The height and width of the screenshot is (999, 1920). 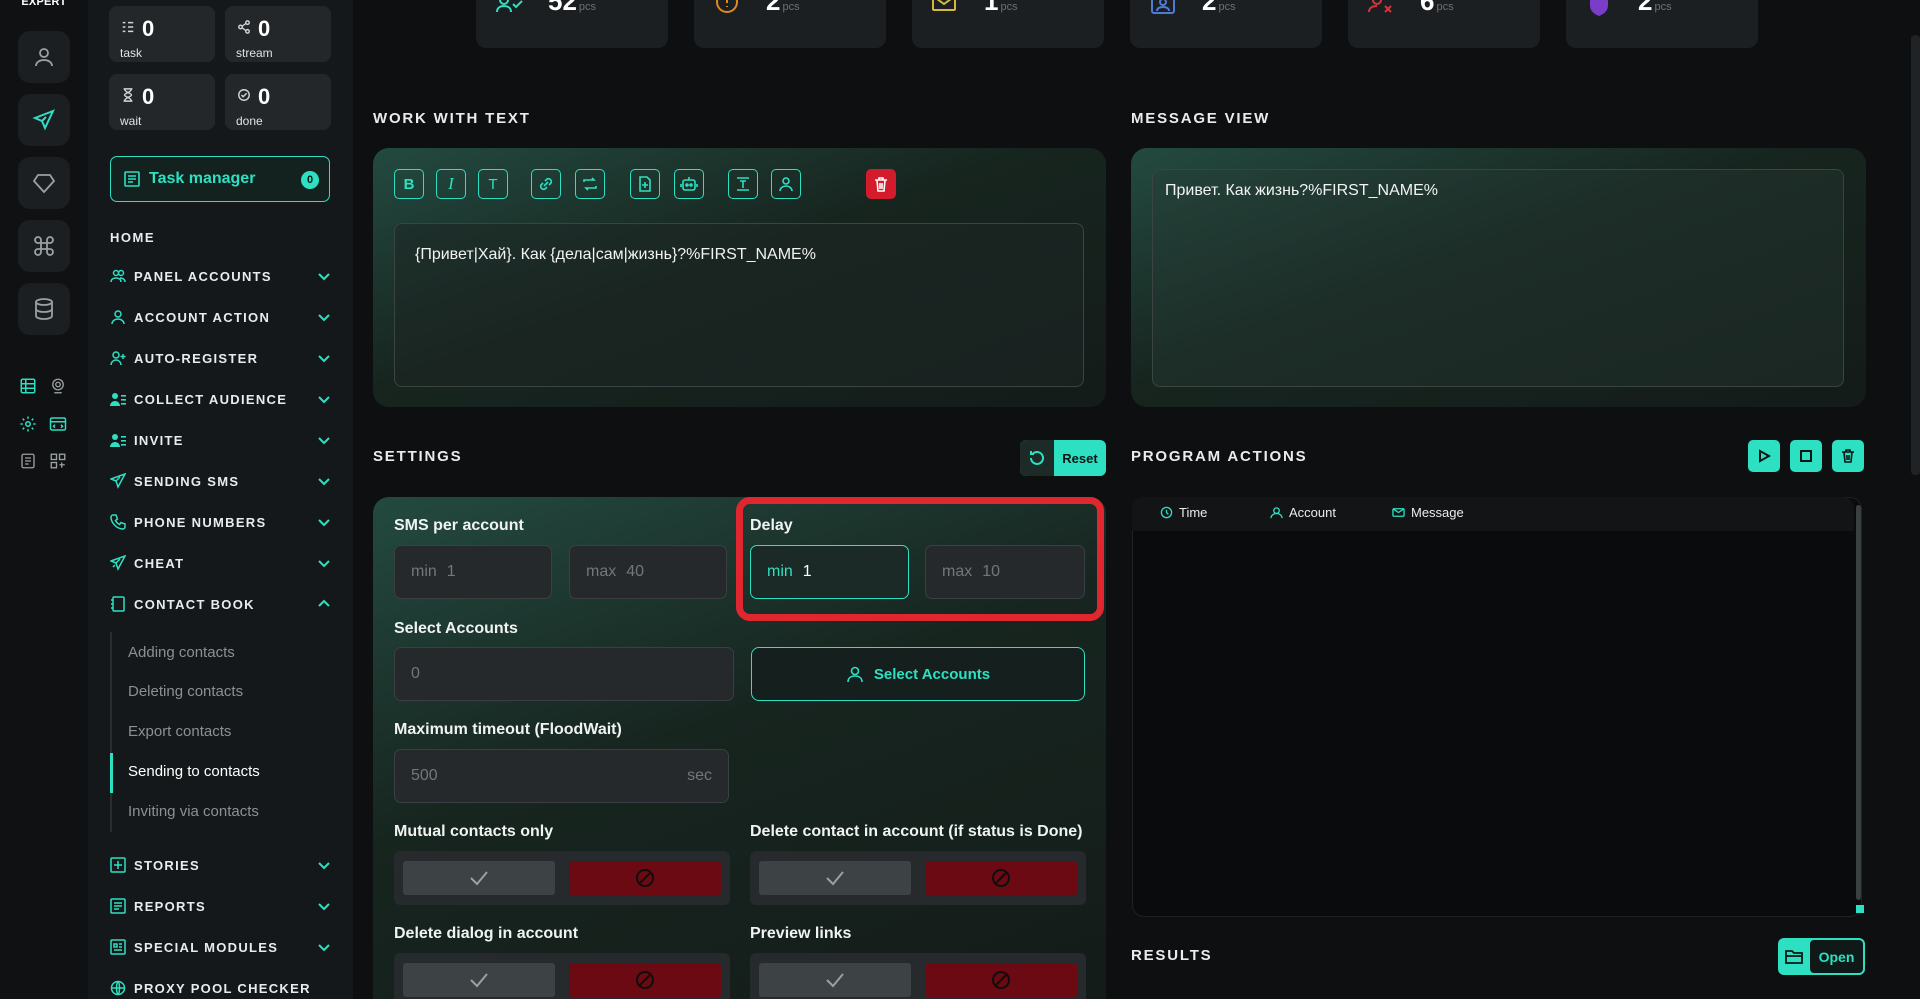 What do you see at coordinates (162, 34) in the screenshot?
I see `stat-task: 0 task` at bounding box center [162, 34].